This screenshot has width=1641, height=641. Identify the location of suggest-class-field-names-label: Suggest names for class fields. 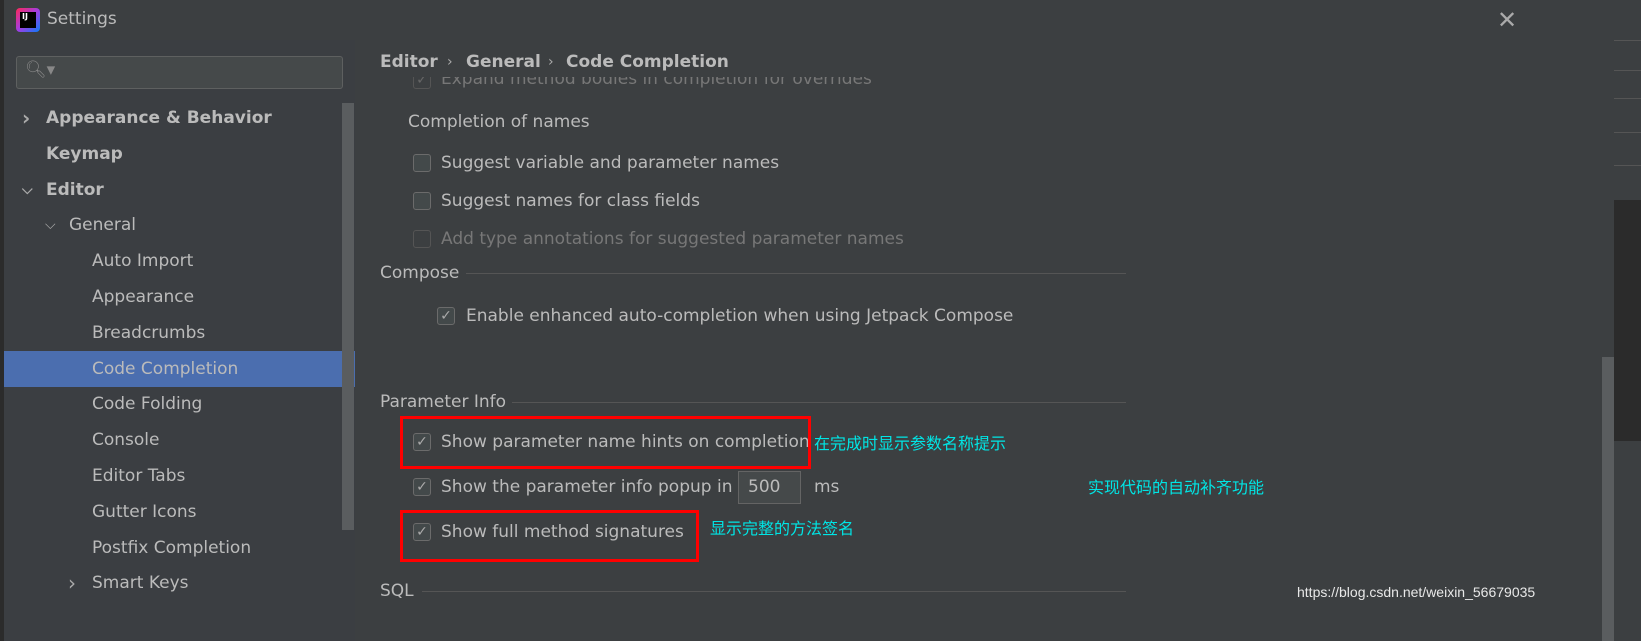
(570, 201).